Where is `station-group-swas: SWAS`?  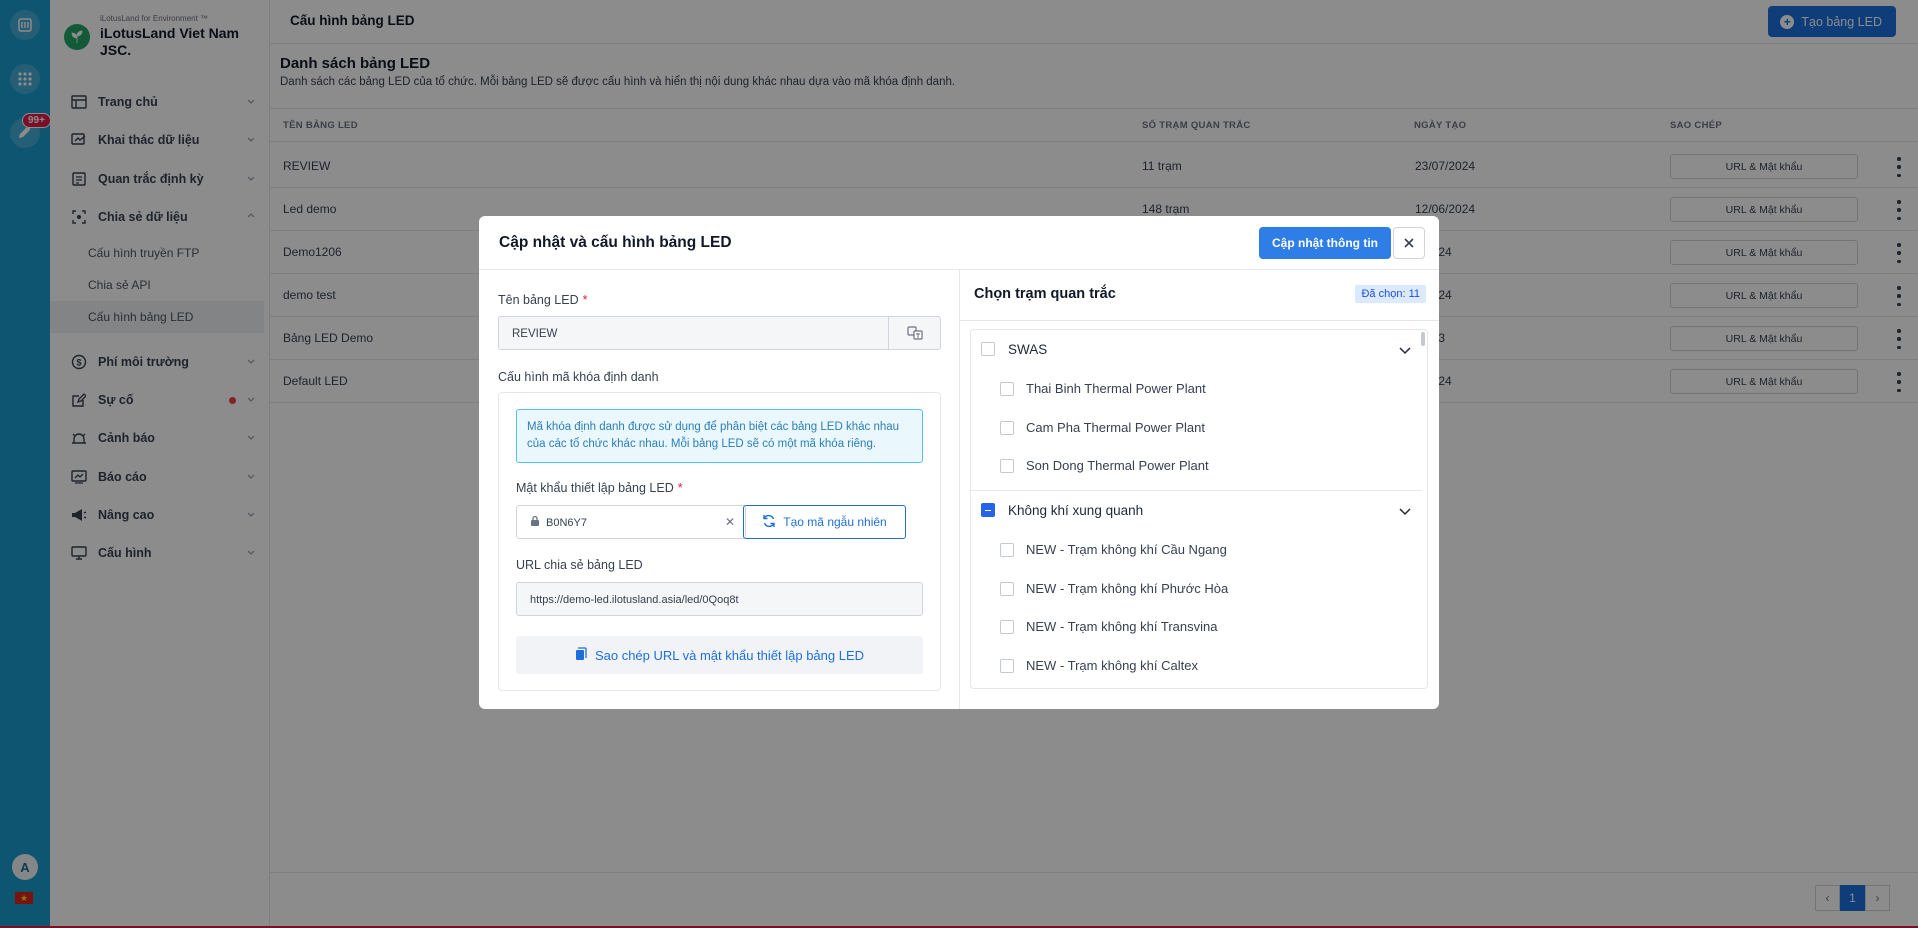 station-group-swas: SWAS is located at coordinates (1196, 350).